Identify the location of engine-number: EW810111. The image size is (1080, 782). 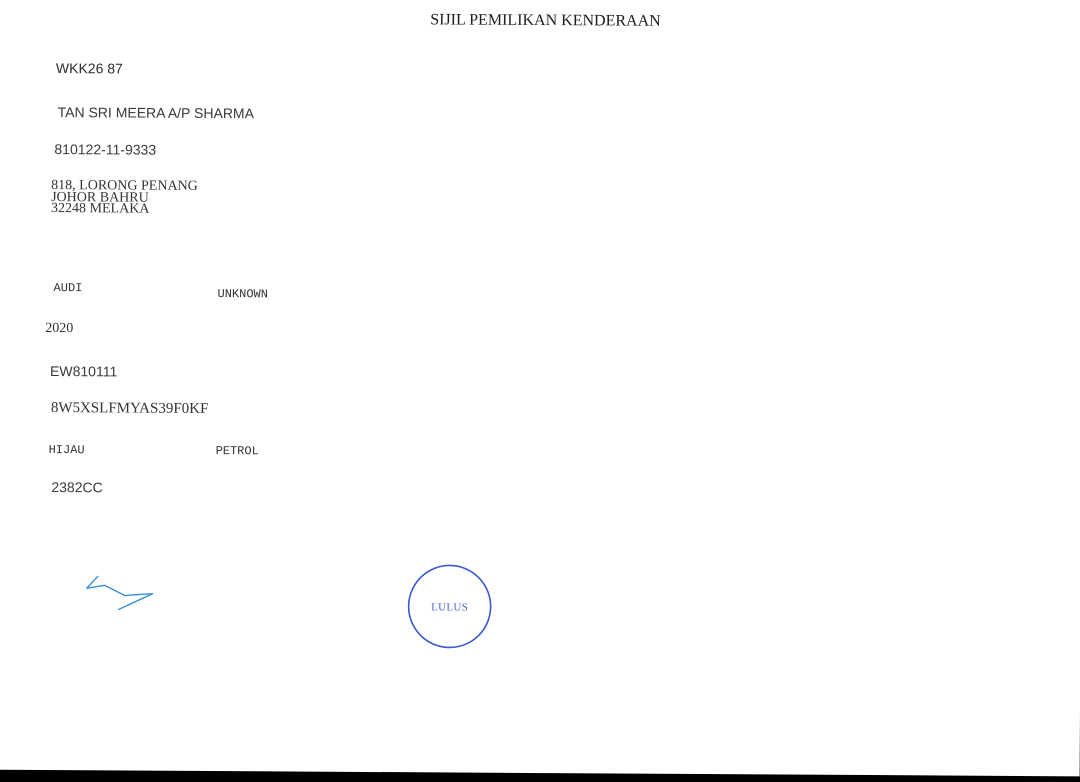
(84, 371).